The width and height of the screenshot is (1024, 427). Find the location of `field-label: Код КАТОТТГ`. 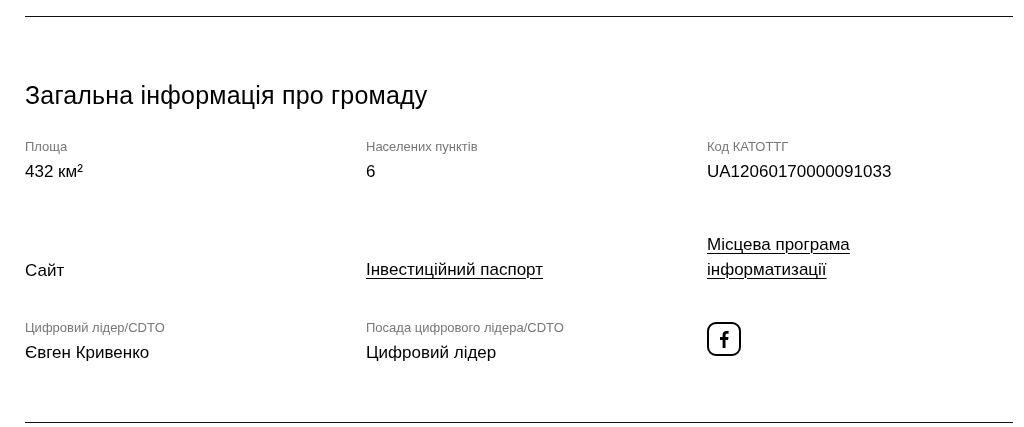

field-label: Код КАТОТТГ is located at coordinates (748, 147).